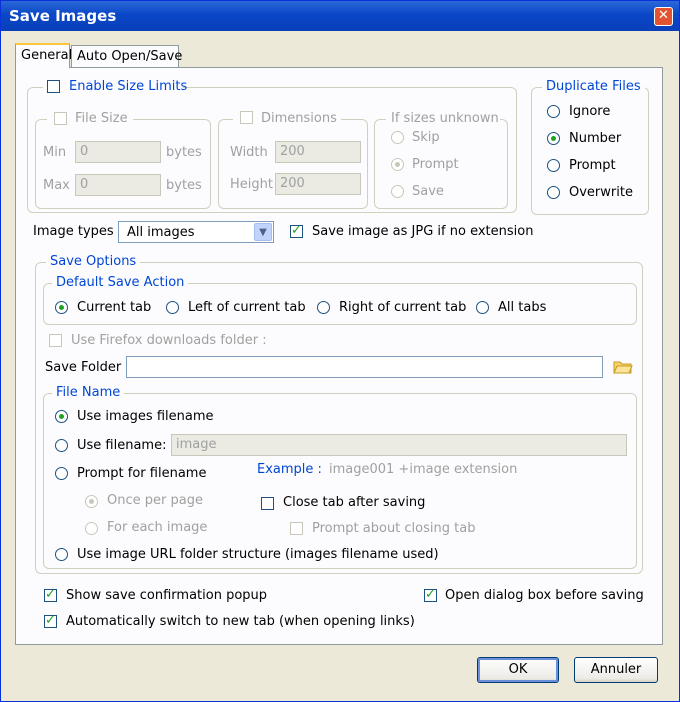 This screenshot has width=680, height=702. I want to click on action-right-tab-radio, so click(323, 307).